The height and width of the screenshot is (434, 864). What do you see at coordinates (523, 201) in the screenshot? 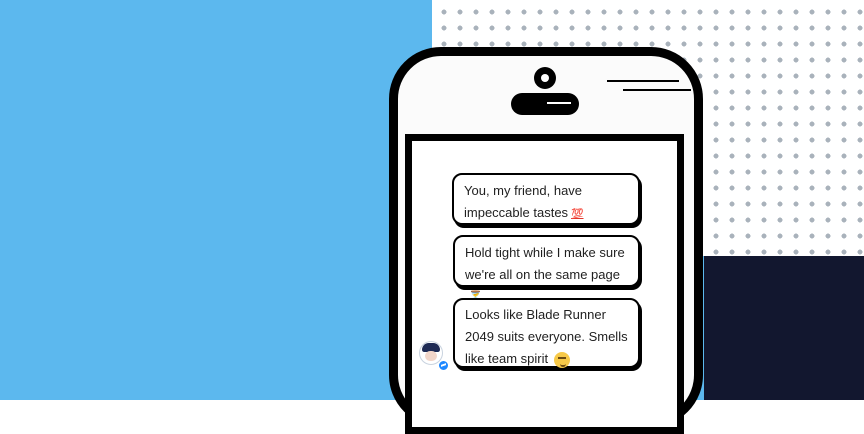
I see `chat-message-text: You, my friend, have impeccable tastes` at bounding box center [523, 201].